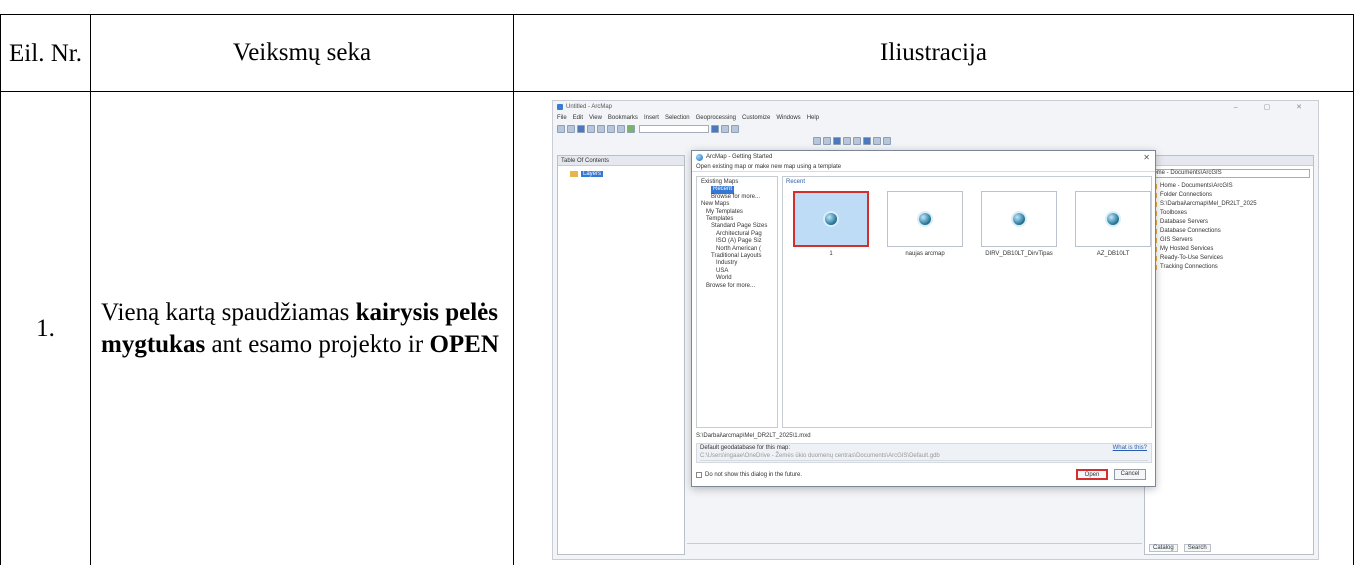  I want to click on tree-item-label: Standard Page Sizes, so click(739, 226).